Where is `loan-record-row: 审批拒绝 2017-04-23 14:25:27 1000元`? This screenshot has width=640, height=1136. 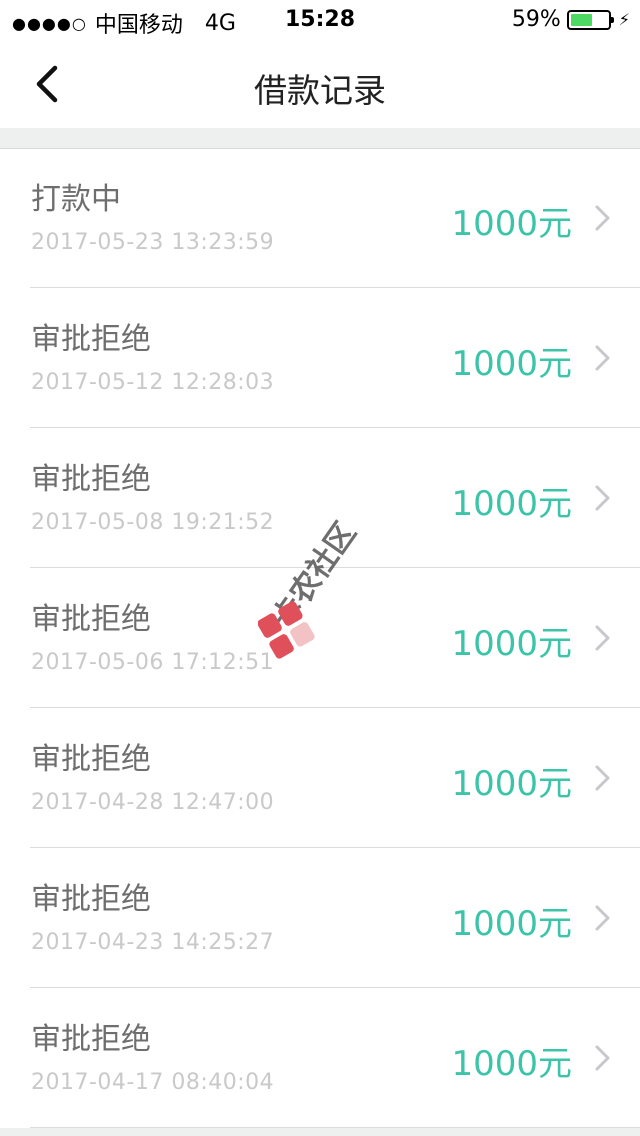
loan-record-row: 审批拒绝 2017-04-23 14:25:27 1000元 is located at coordinates (320, 918).